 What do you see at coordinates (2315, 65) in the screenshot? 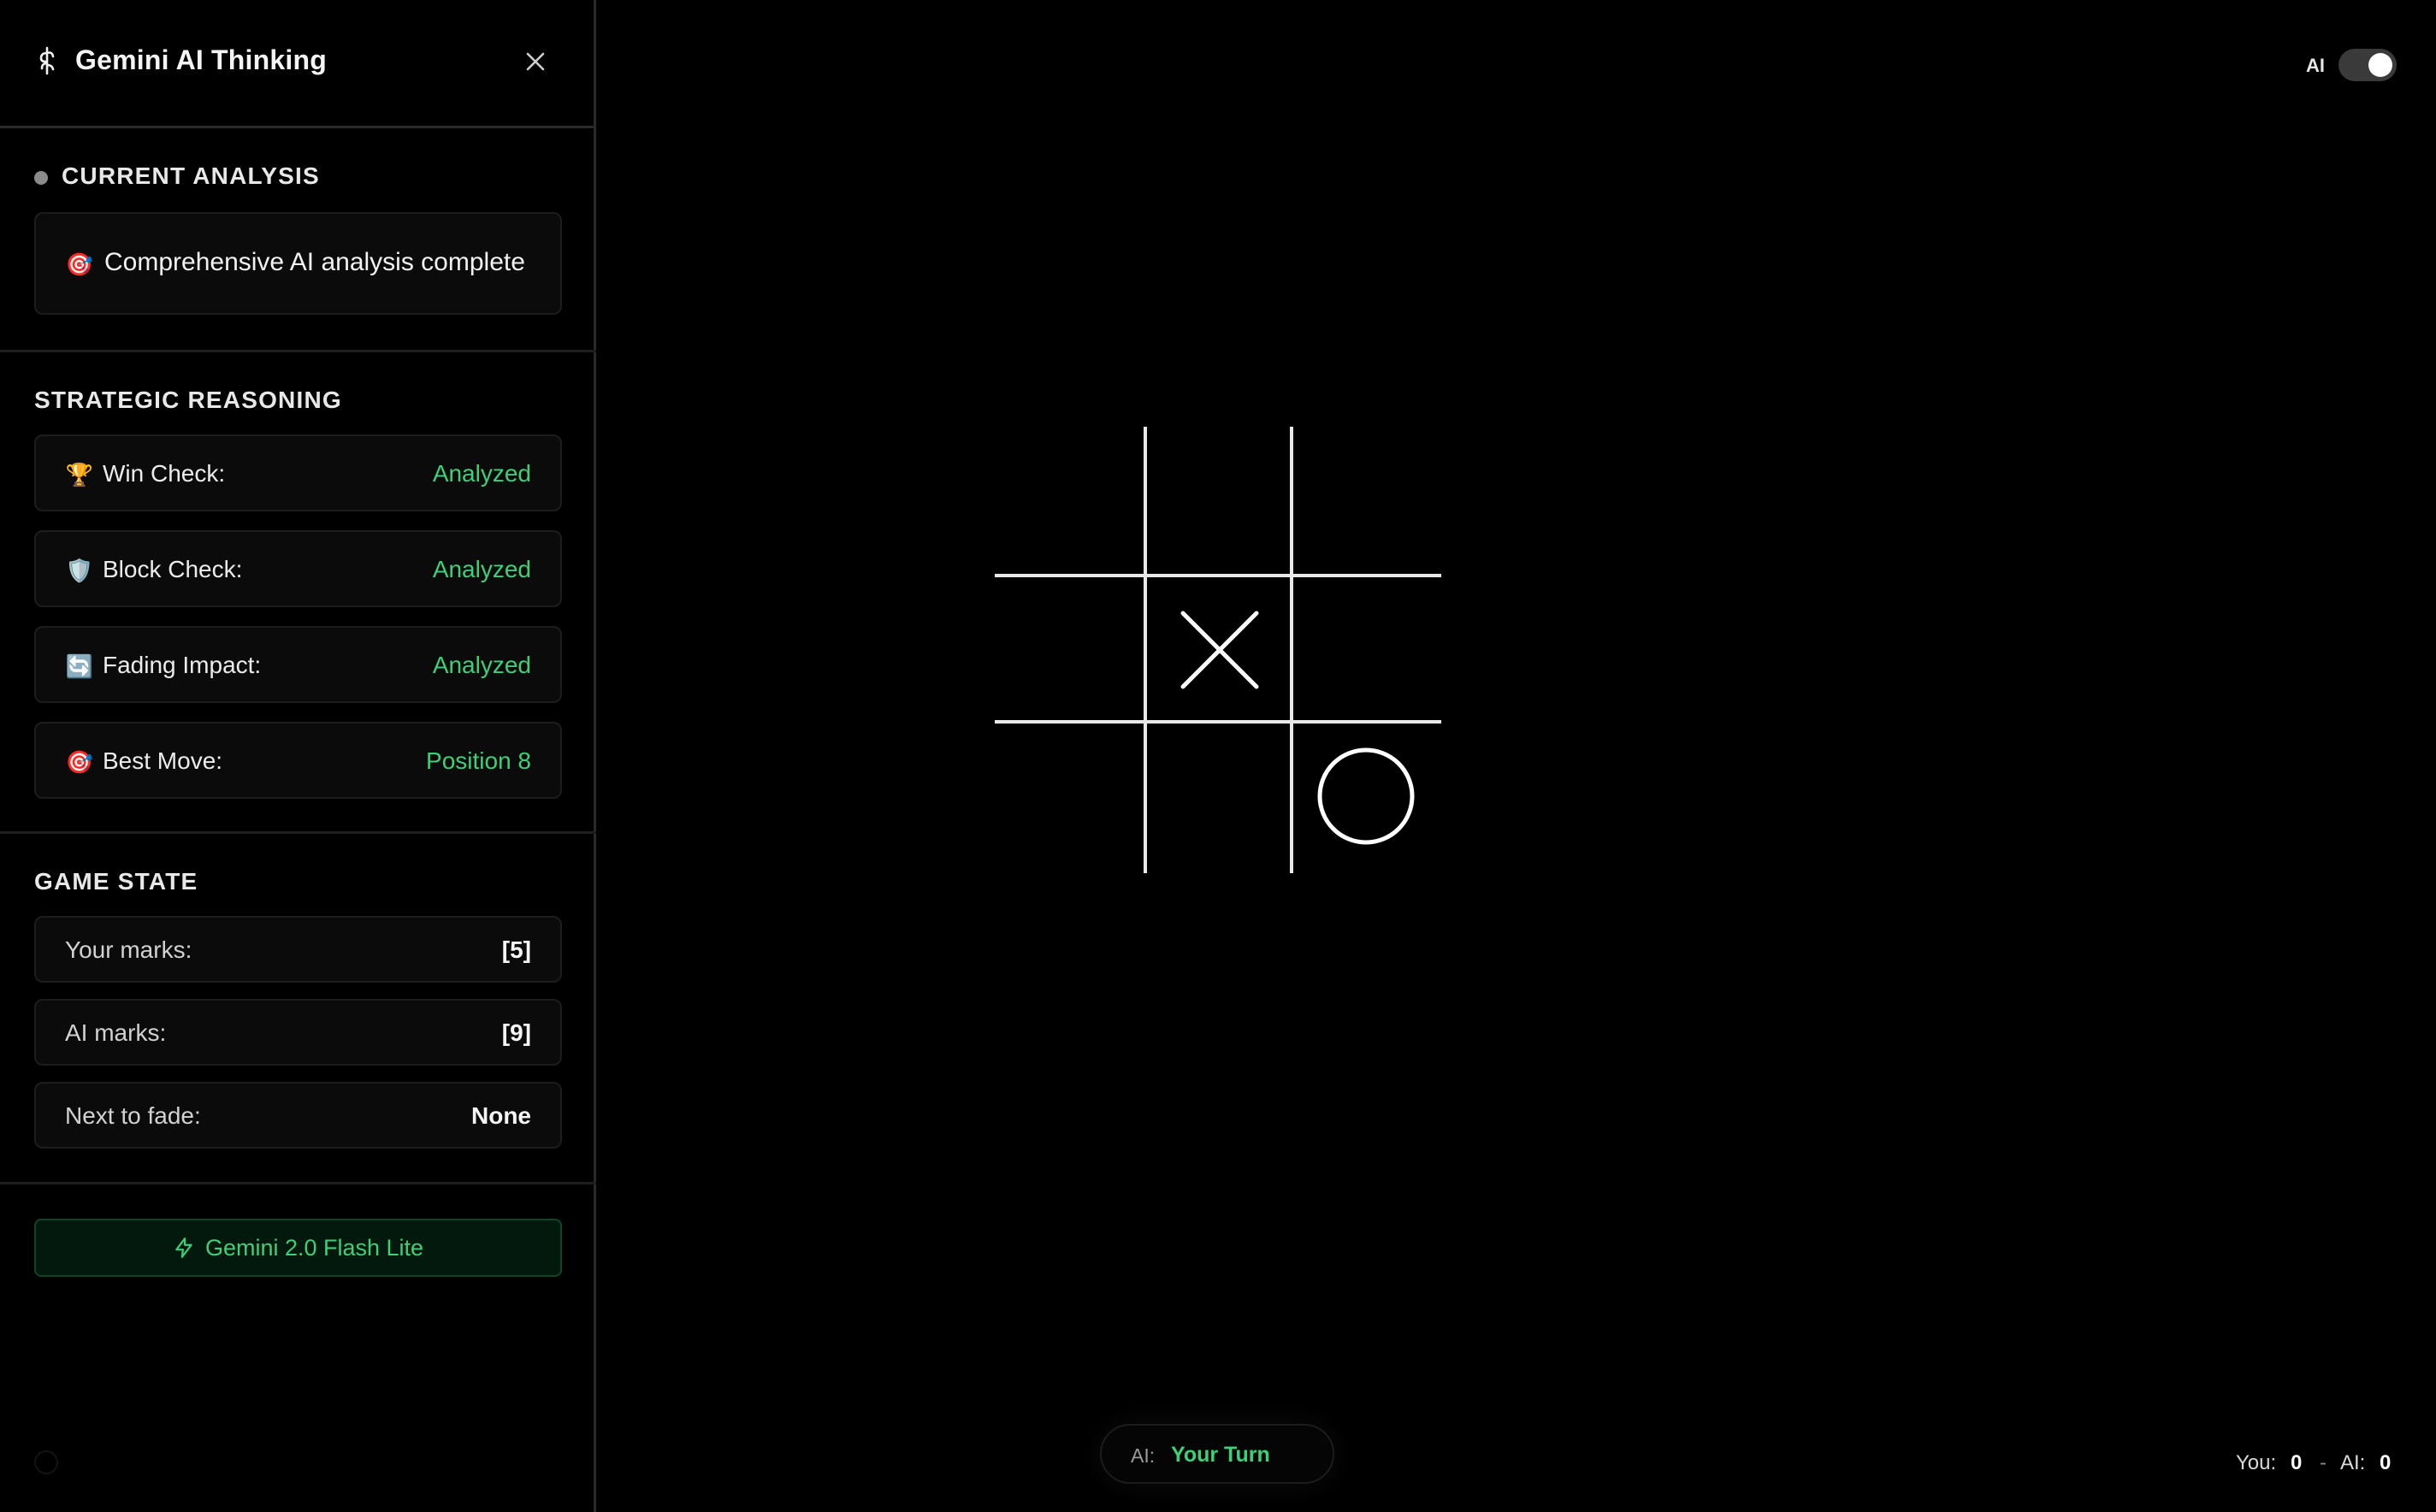
I see `ai-toggle-label: AI` at bounding box center [2315, 65].